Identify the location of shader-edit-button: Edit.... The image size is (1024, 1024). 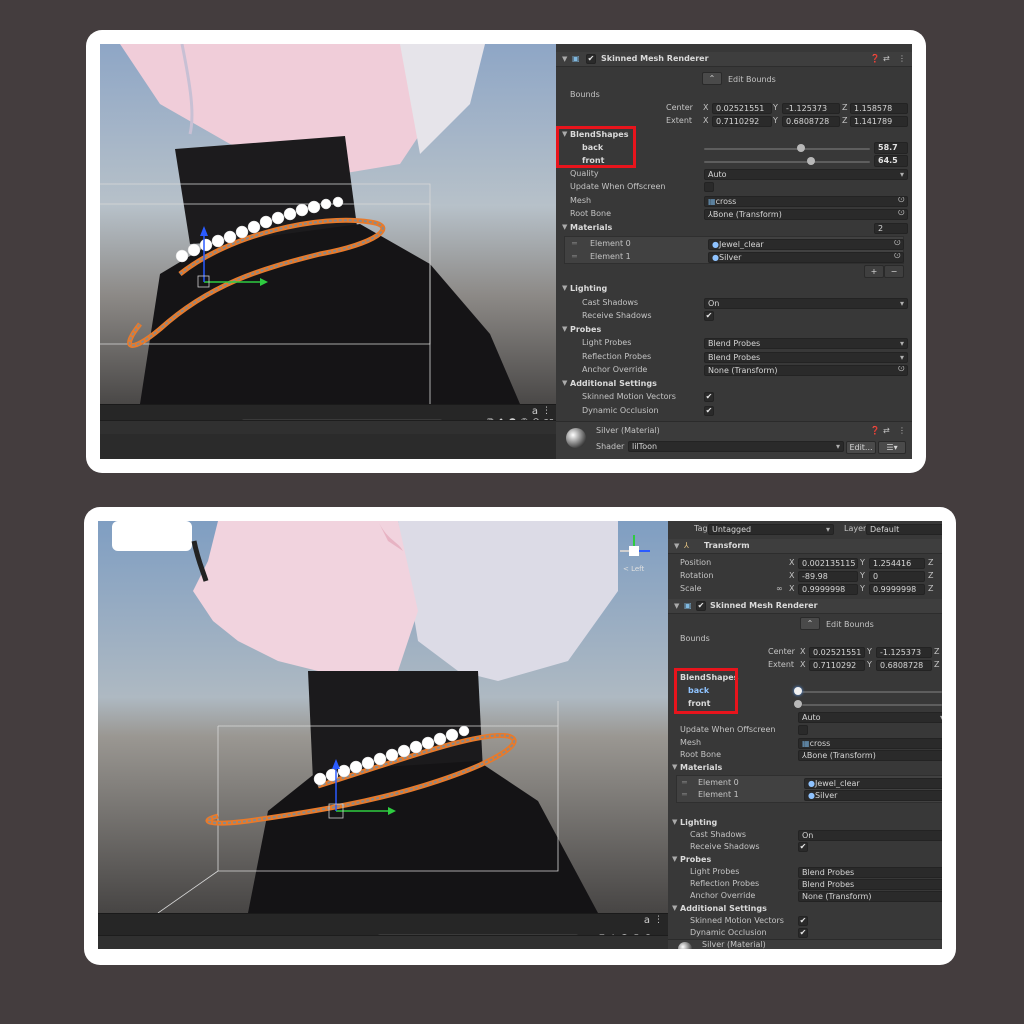
(861, 447).